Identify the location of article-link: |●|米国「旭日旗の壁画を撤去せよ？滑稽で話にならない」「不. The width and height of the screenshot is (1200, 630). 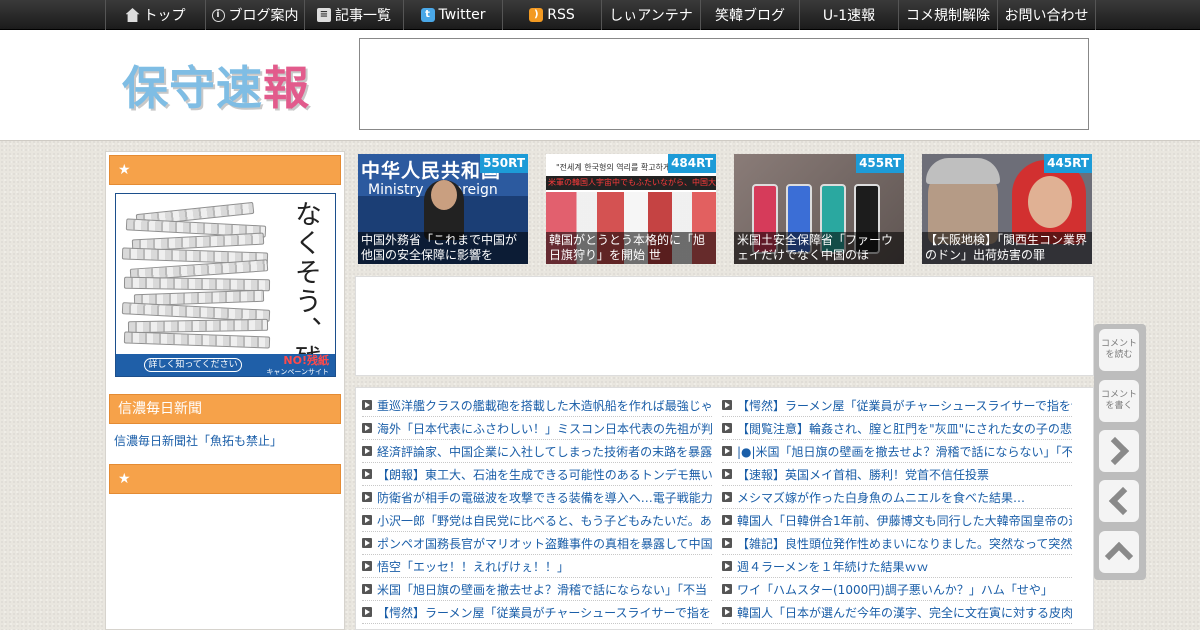
(897, 451).